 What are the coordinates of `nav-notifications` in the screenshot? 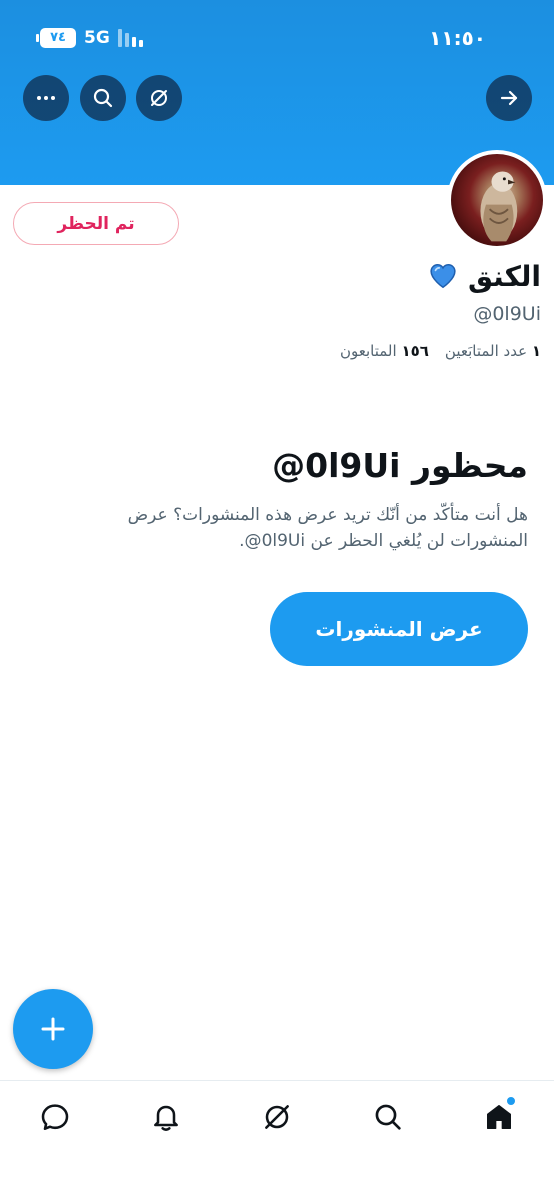 It's located at (166, 1117).